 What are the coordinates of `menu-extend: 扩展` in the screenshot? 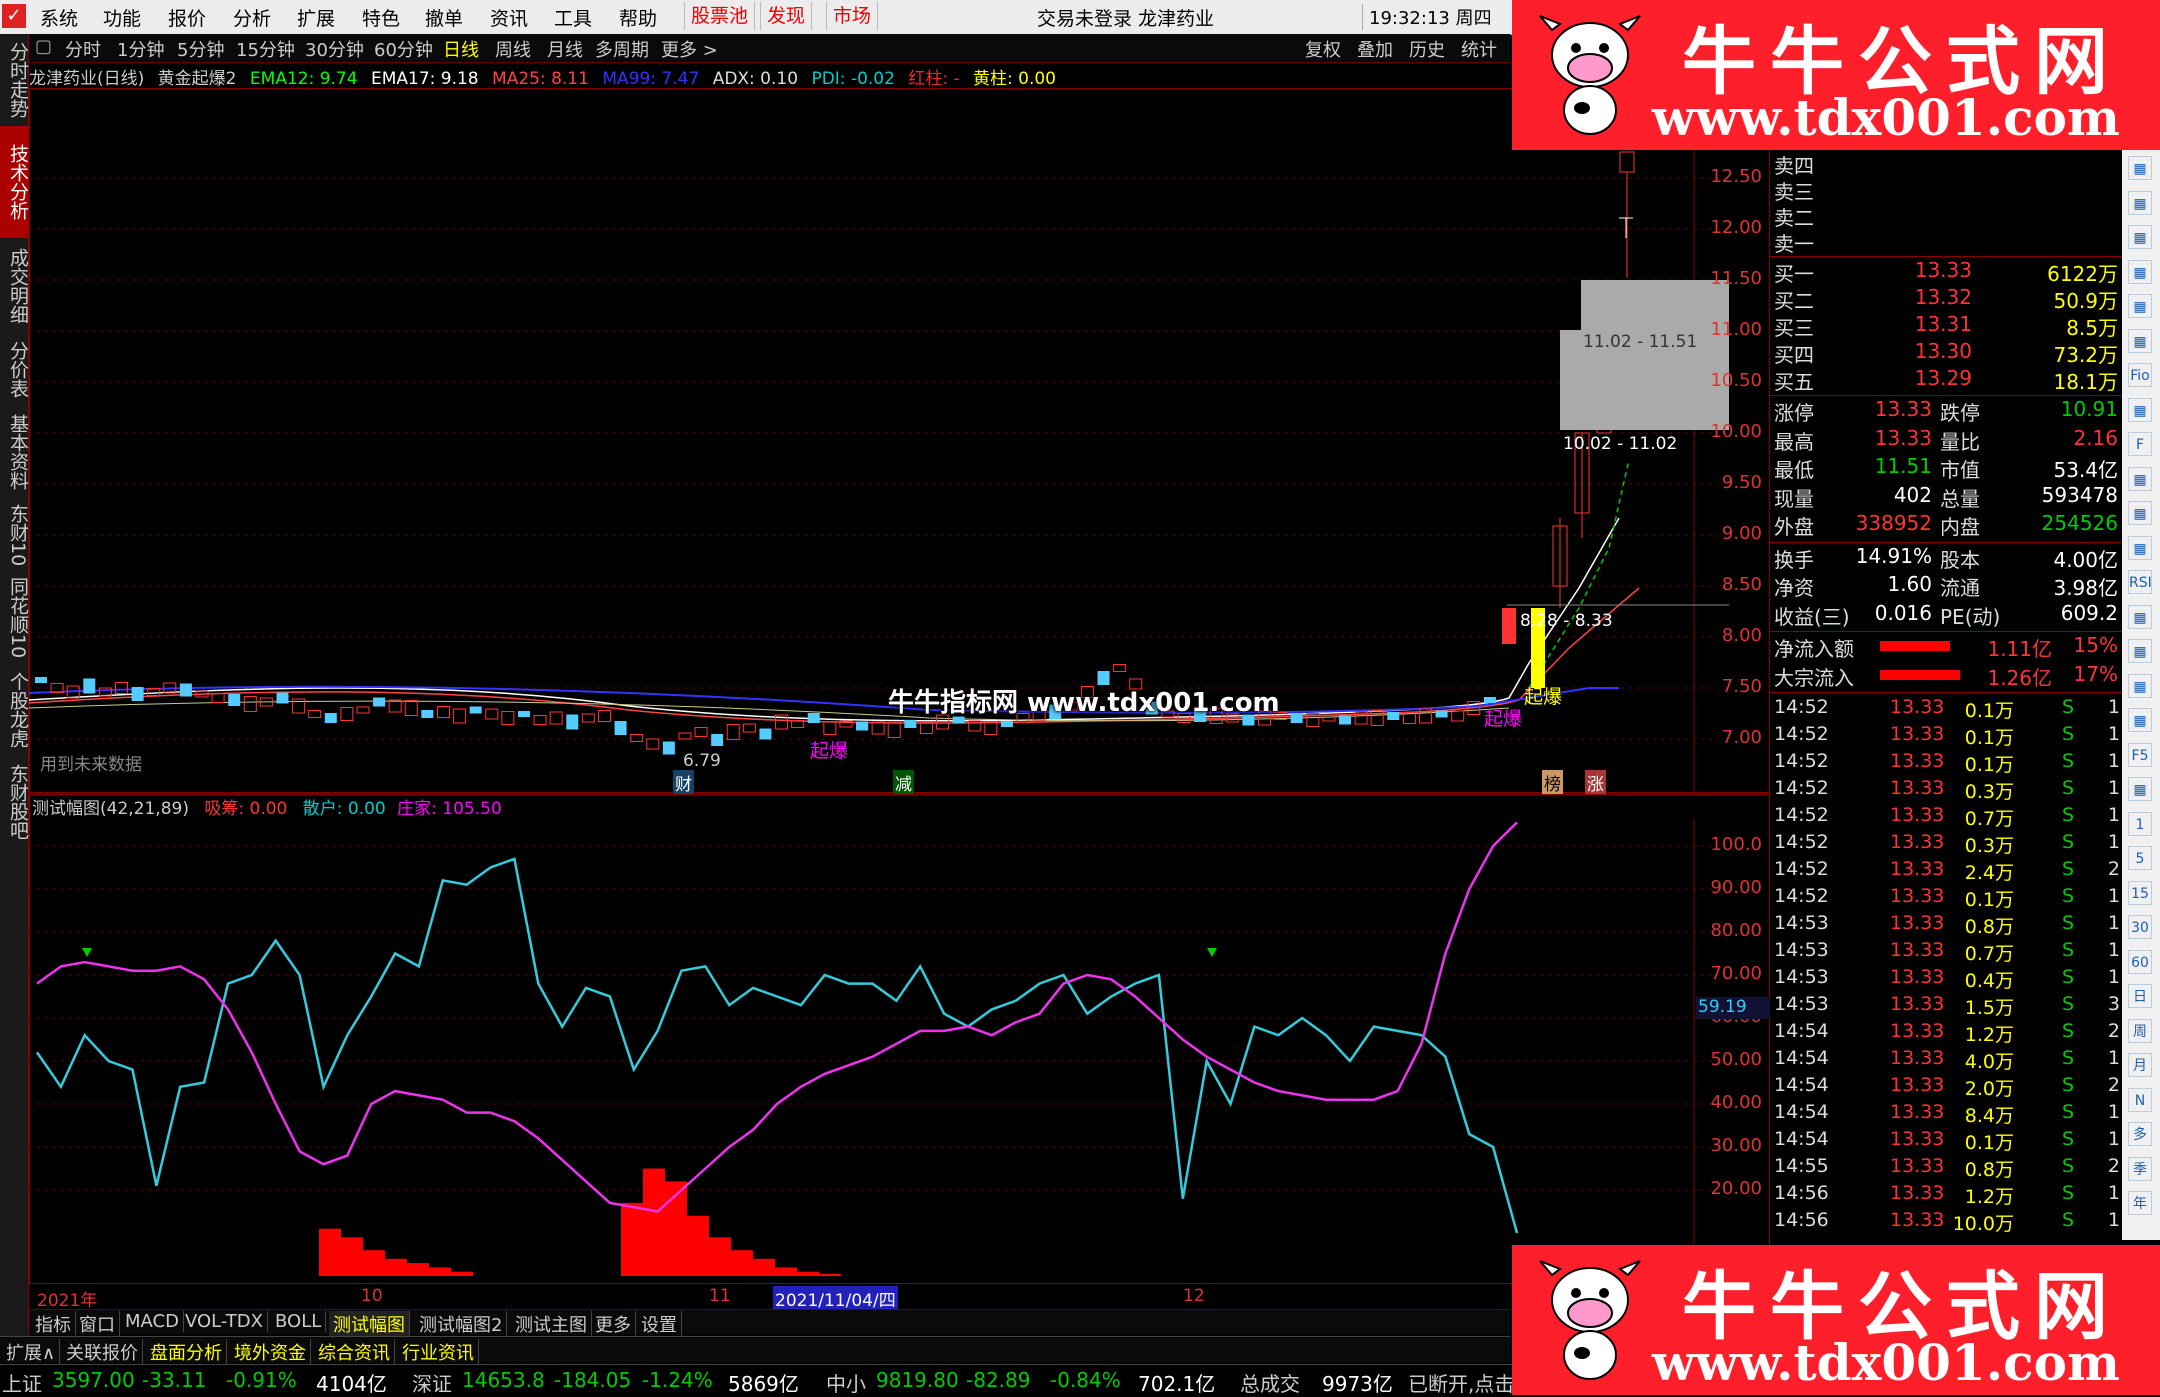 It's located at (316, 17).